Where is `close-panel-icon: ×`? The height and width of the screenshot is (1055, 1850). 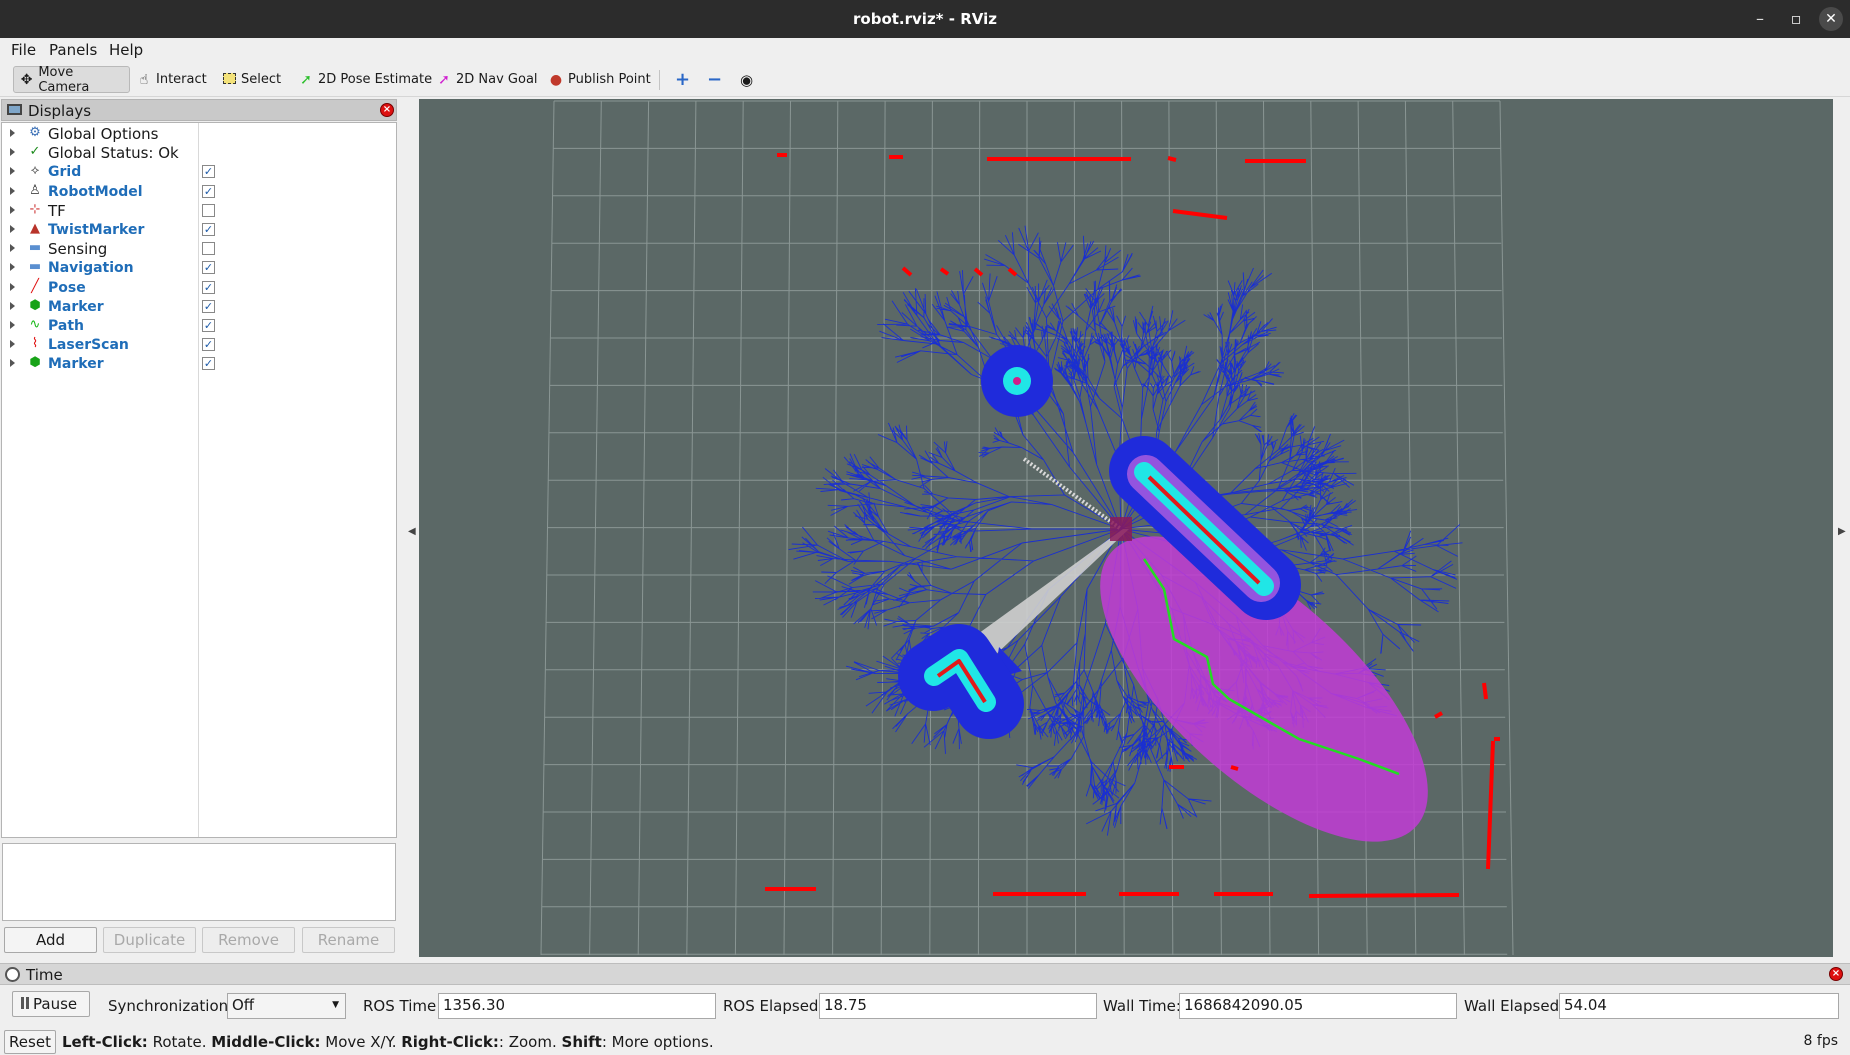 close-panel-icon: × is located at coordinates (387, 110).